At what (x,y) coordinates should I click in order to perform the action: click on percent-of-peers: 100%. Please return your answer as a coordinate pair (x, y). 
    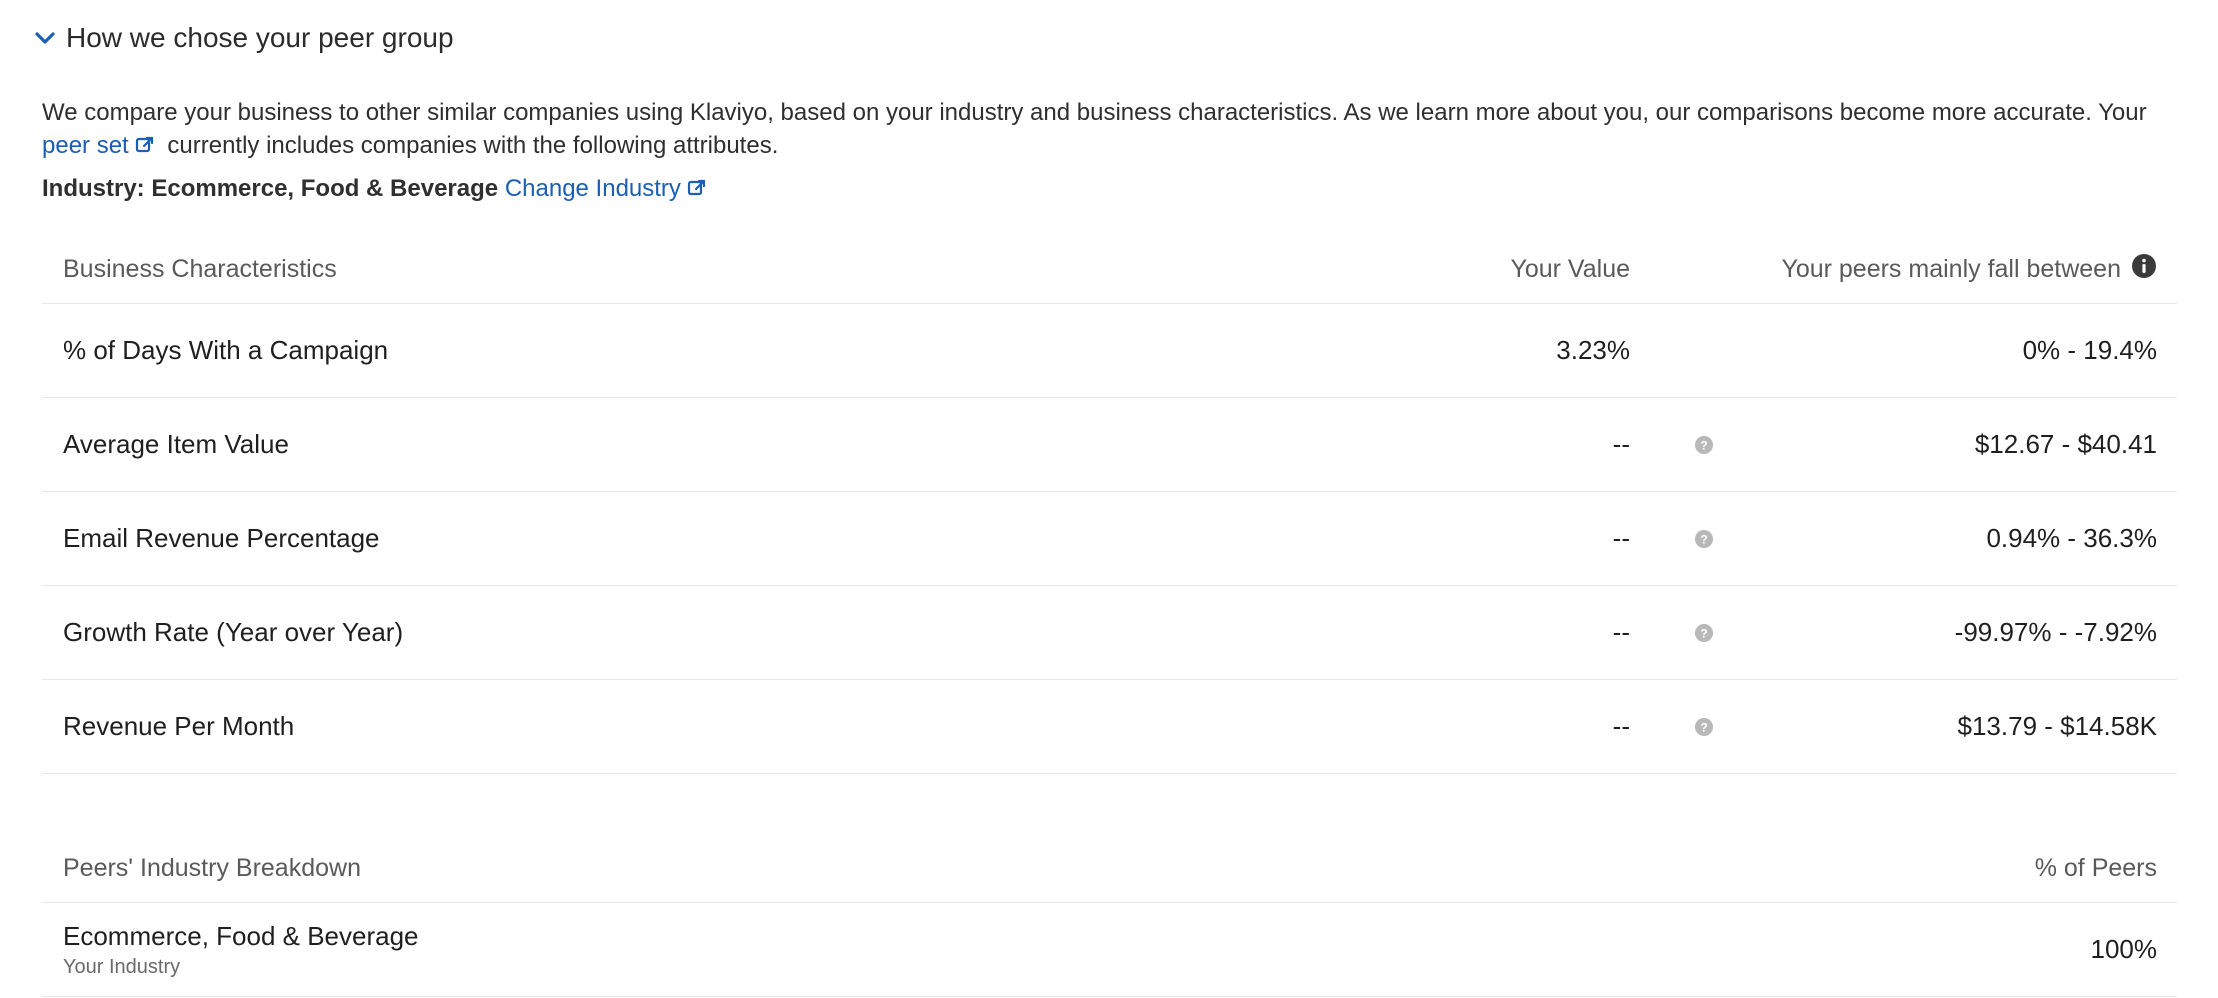
    Looking at the image, I should click on (2124, 949).